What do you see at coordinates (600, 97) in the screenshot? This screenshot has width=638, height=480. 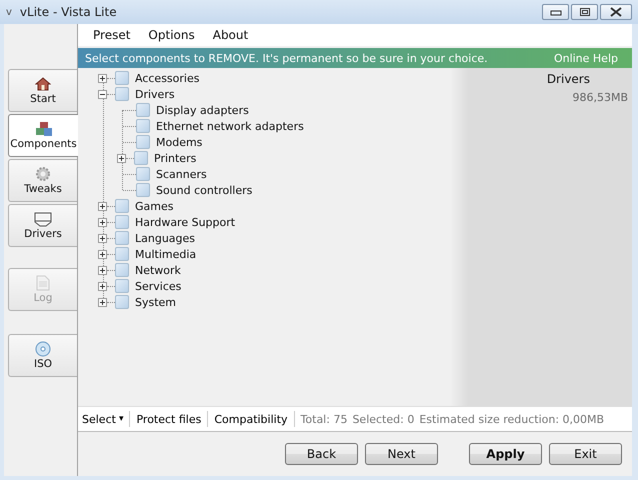 I see `size-label: 986,53MB` at bounding box center [600, 97].